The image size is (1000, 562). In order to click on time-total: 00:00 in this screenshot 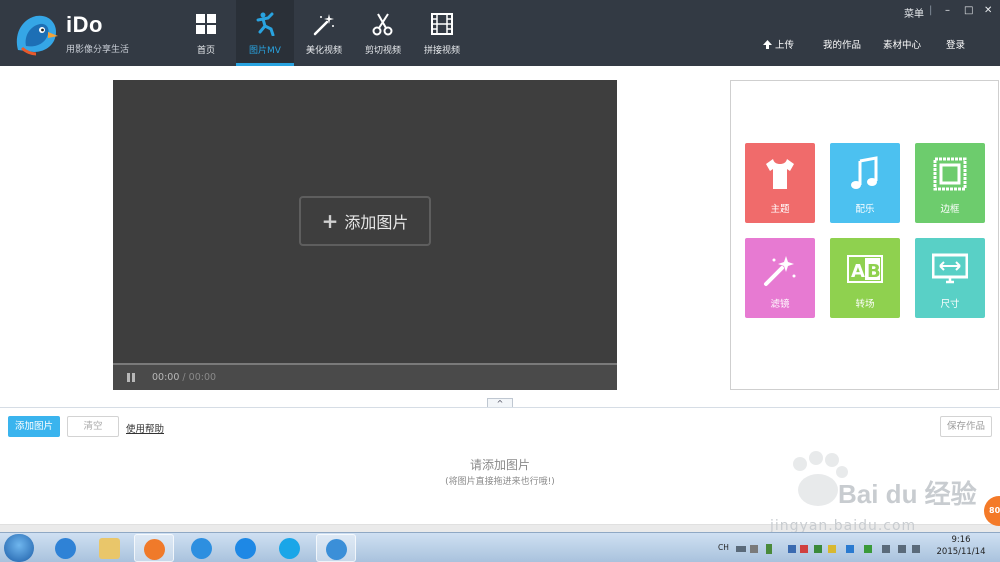, I will do `click(202, 377)`.